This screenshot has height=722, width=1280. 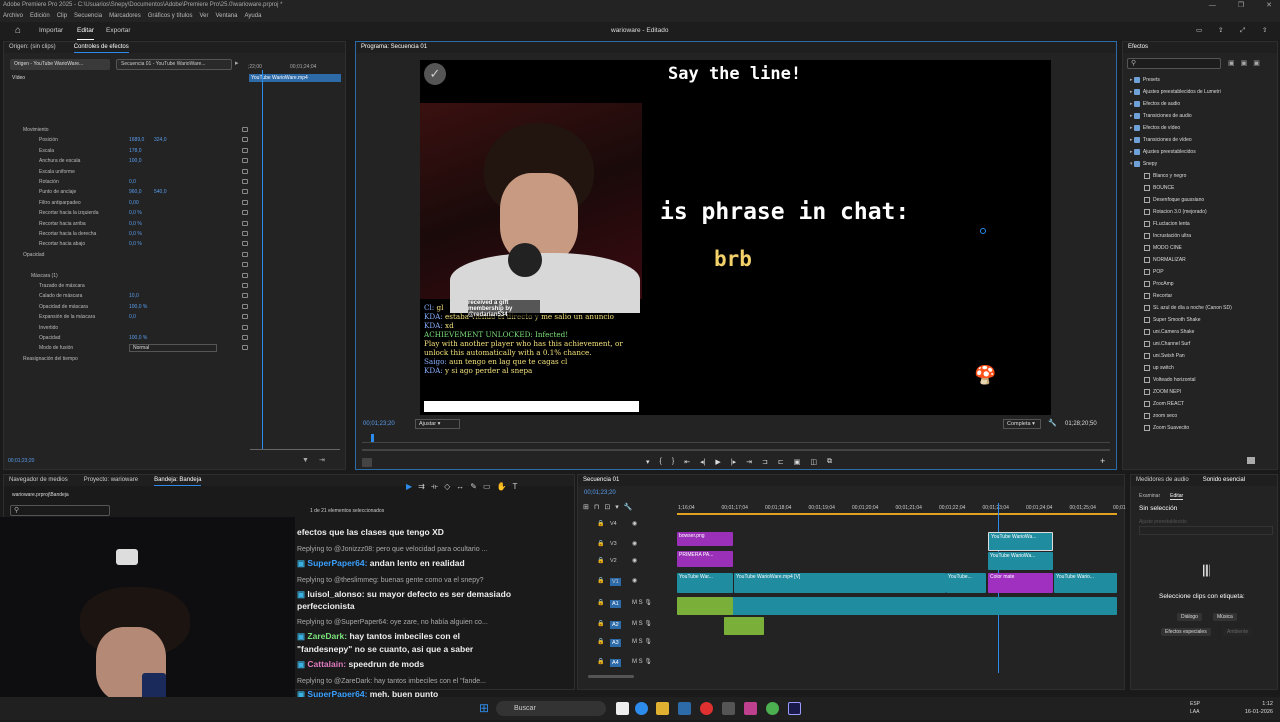 What do you see at coordinates (111, 480) in the screenshot?
I see `tab-project: Proyecto: warioware` at bounding box center [111, 480].